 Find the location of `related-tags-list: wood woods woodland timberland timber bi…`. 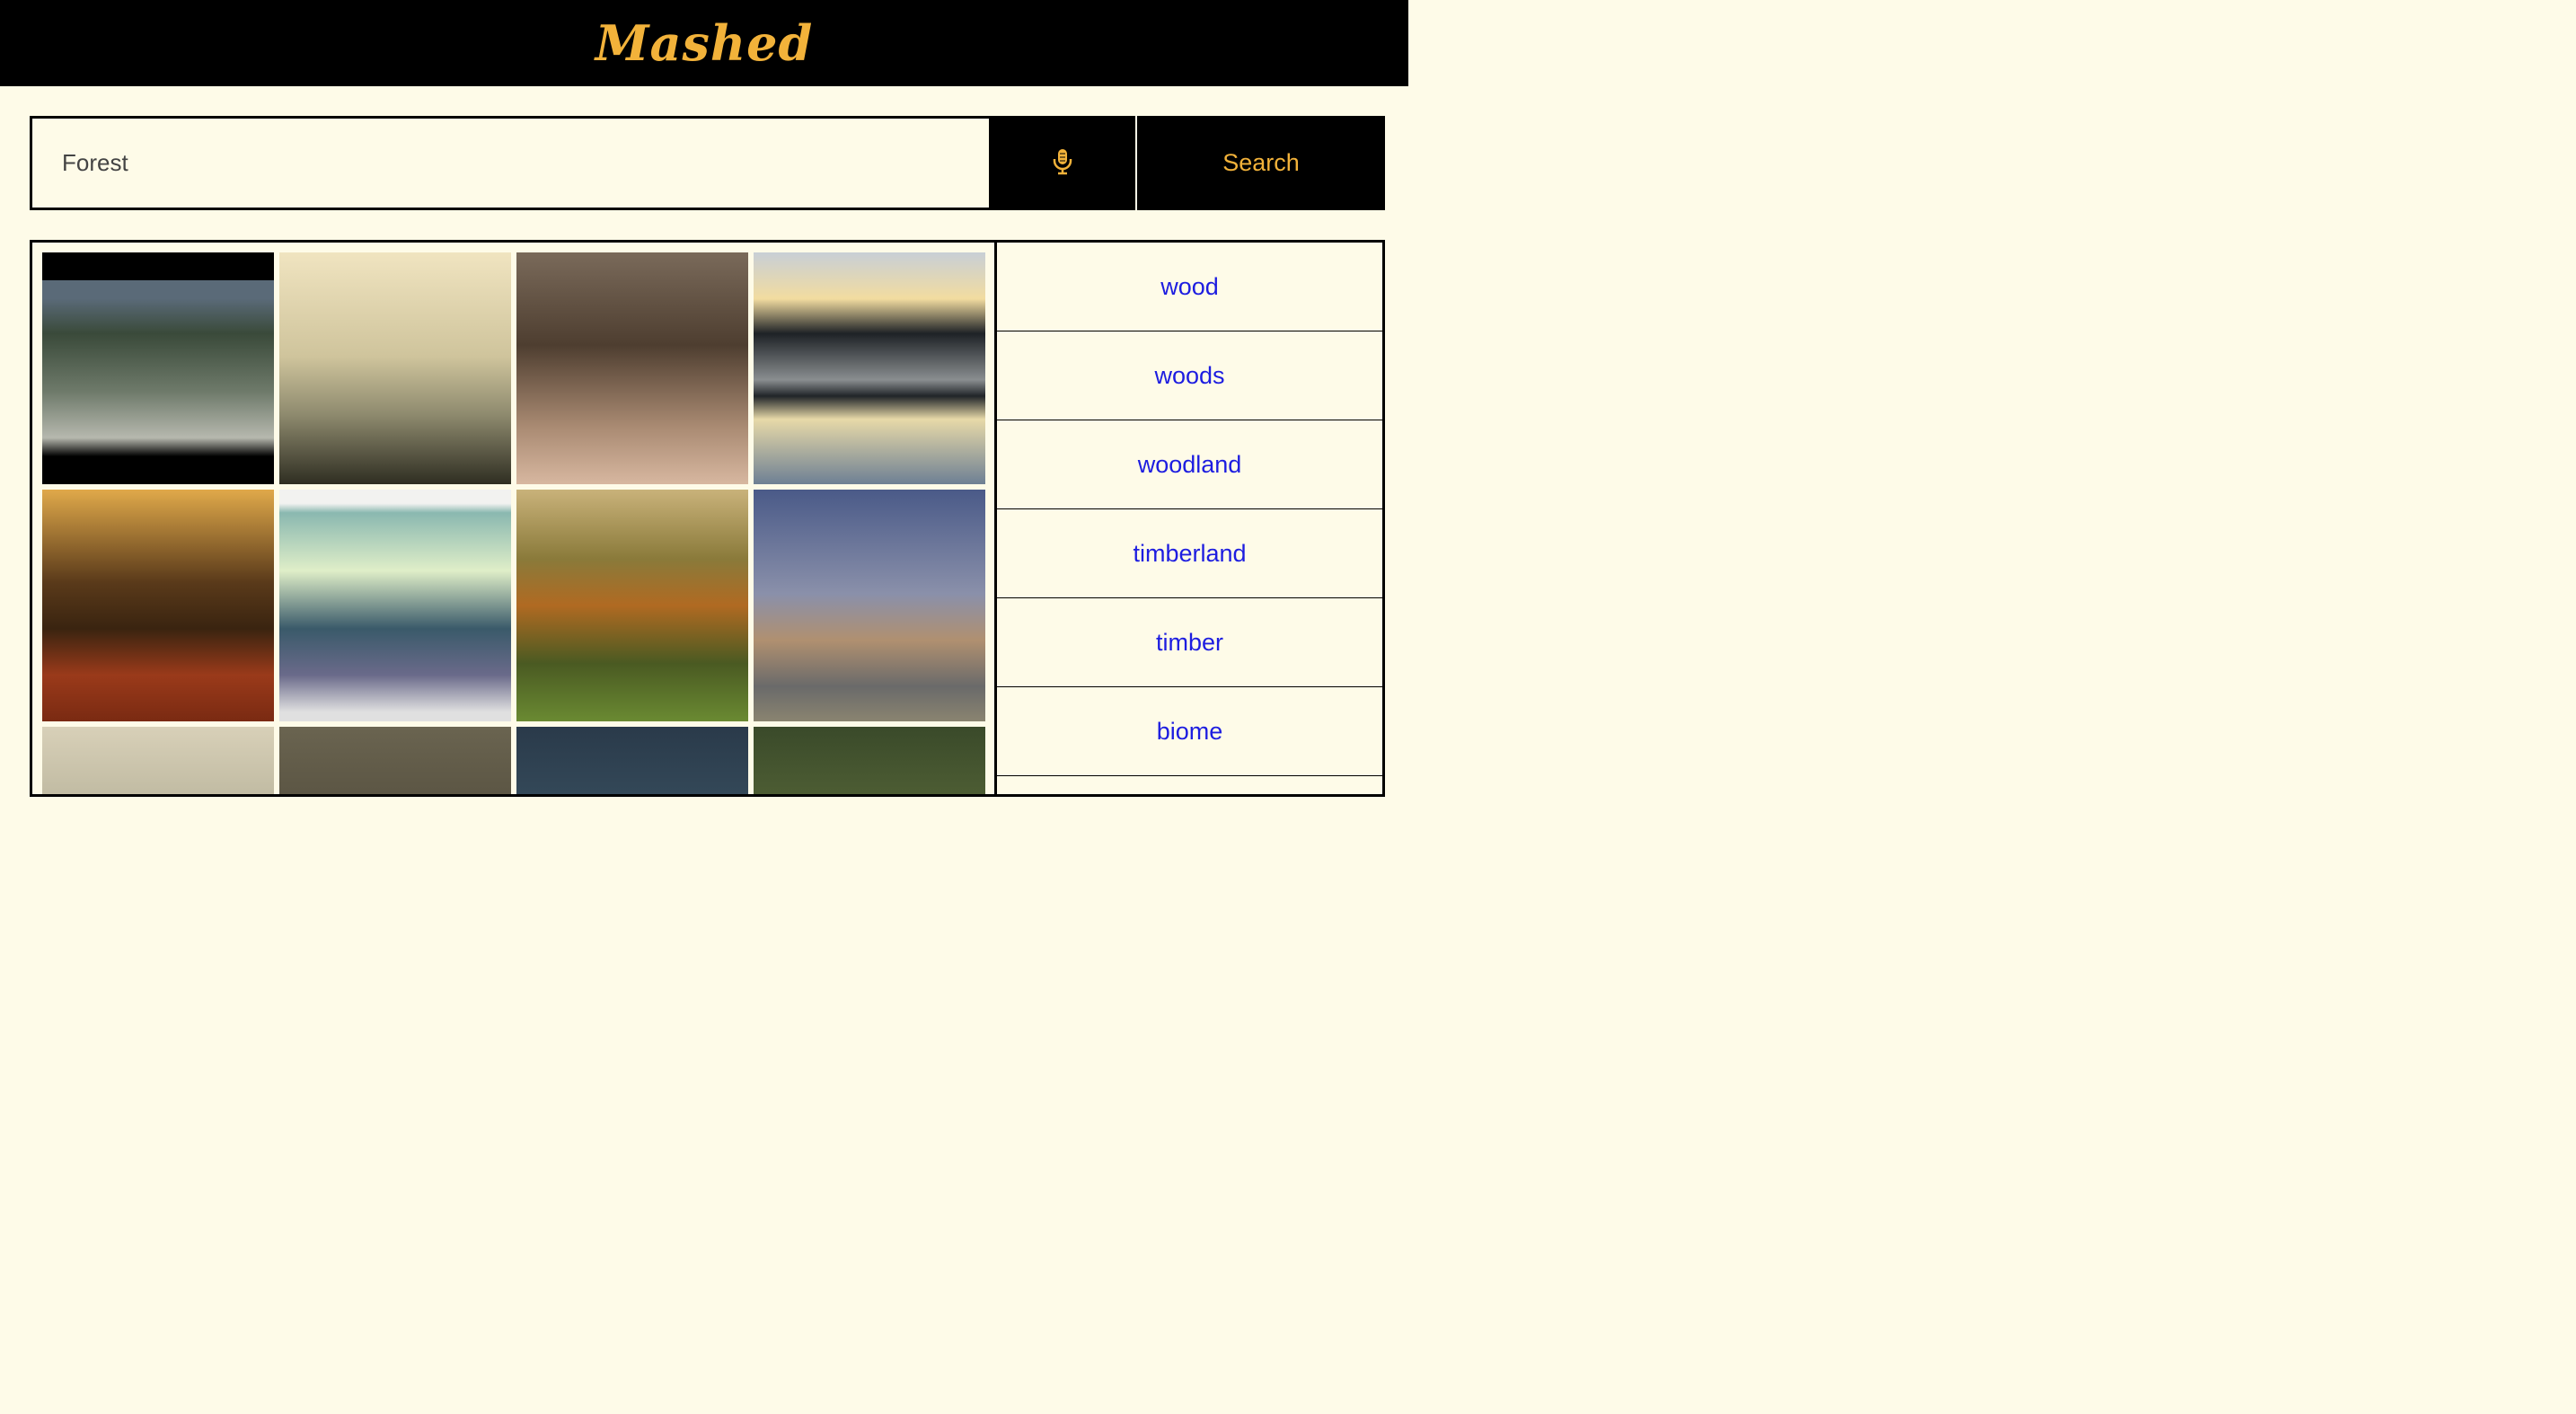

related-tags-list: wood woods woodland timberland timber bi… is located at coordinates (1189, 518).